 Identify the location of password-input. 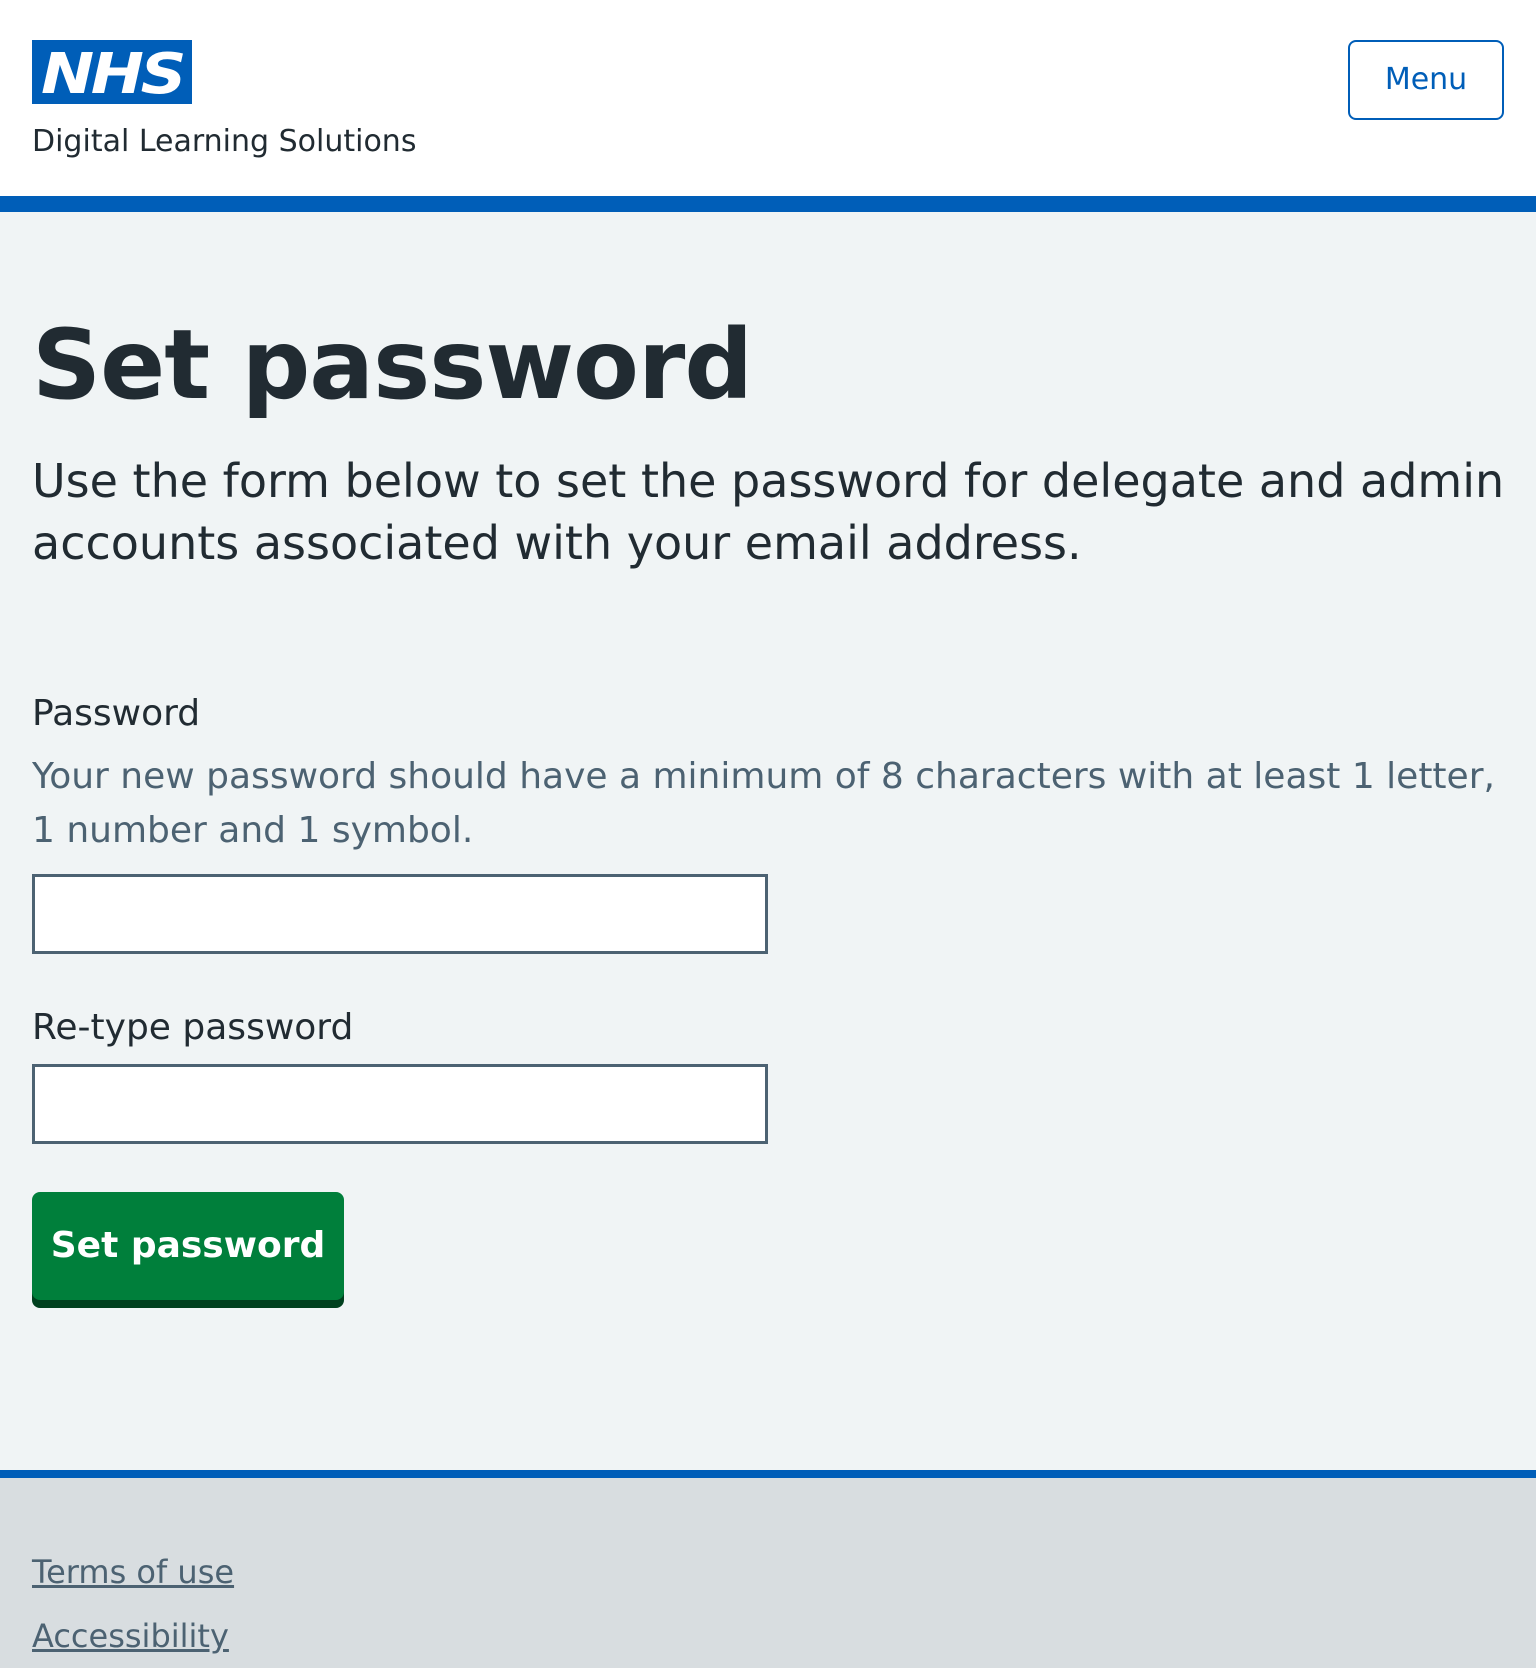
(400, 914).